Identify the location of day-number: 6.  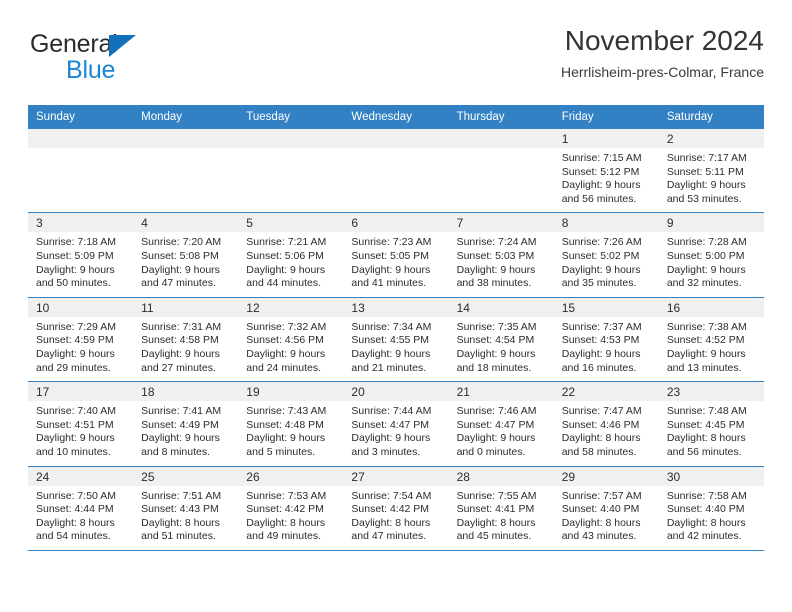
(355, 223).